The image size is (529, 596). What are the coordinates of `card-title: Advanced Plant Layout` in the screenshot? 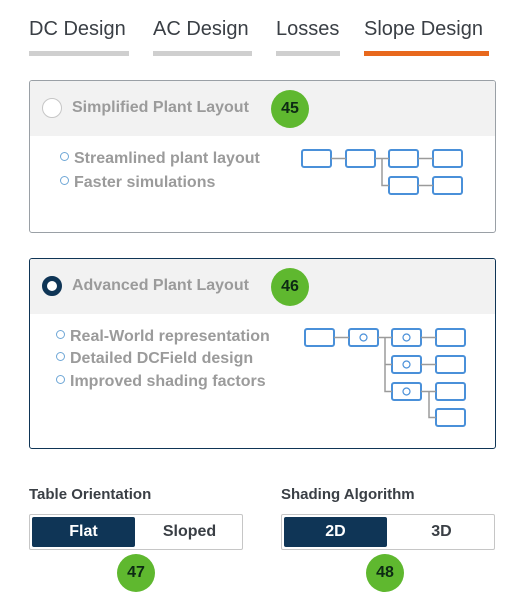 It's located at (160, 285).